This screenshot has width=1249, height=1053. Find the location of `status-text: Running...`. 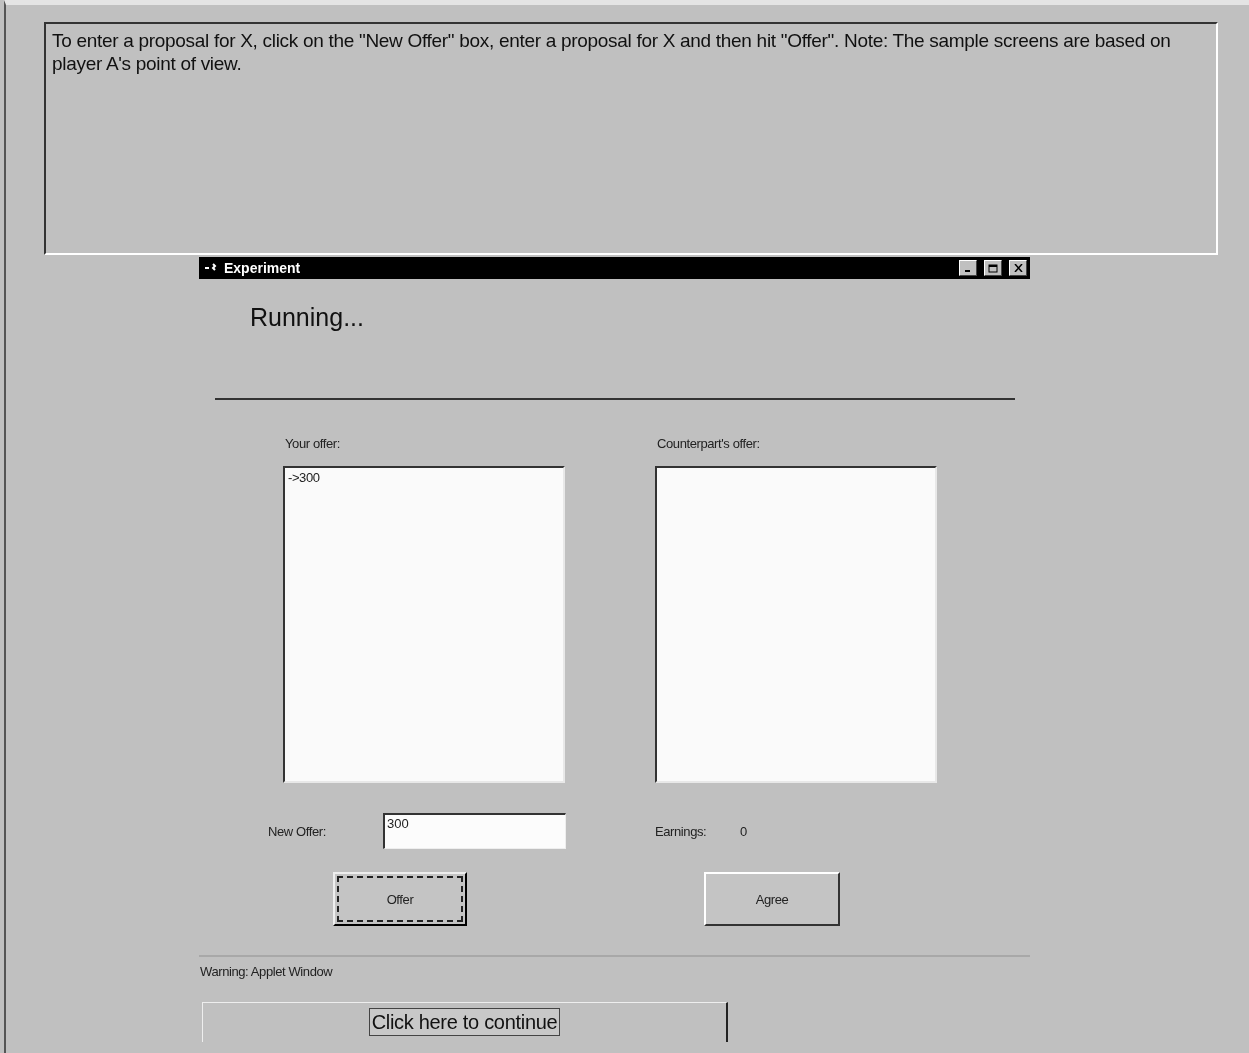

status-text: Running... is located at coordinates (307, 318).